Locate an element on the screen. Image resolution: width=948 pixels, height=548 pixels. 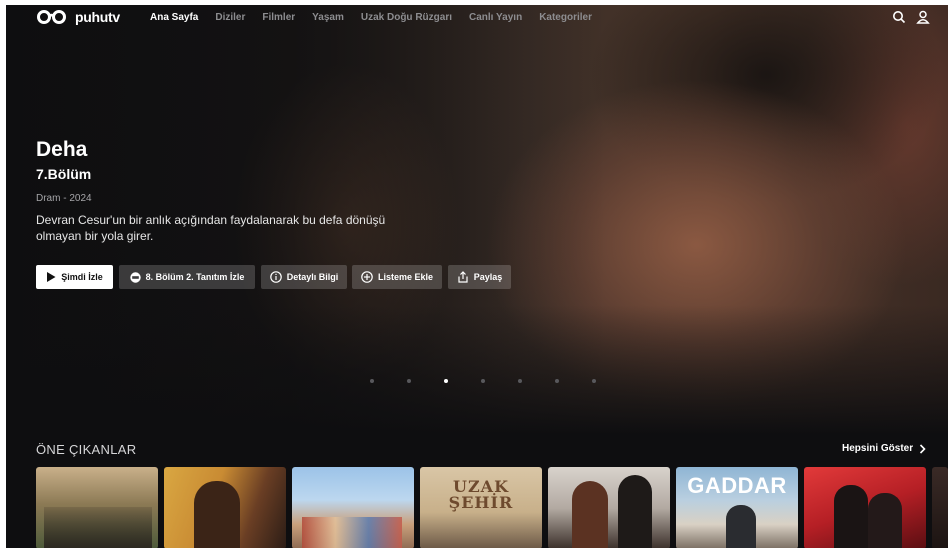
logo-icon is located at coordinates (51, 17).